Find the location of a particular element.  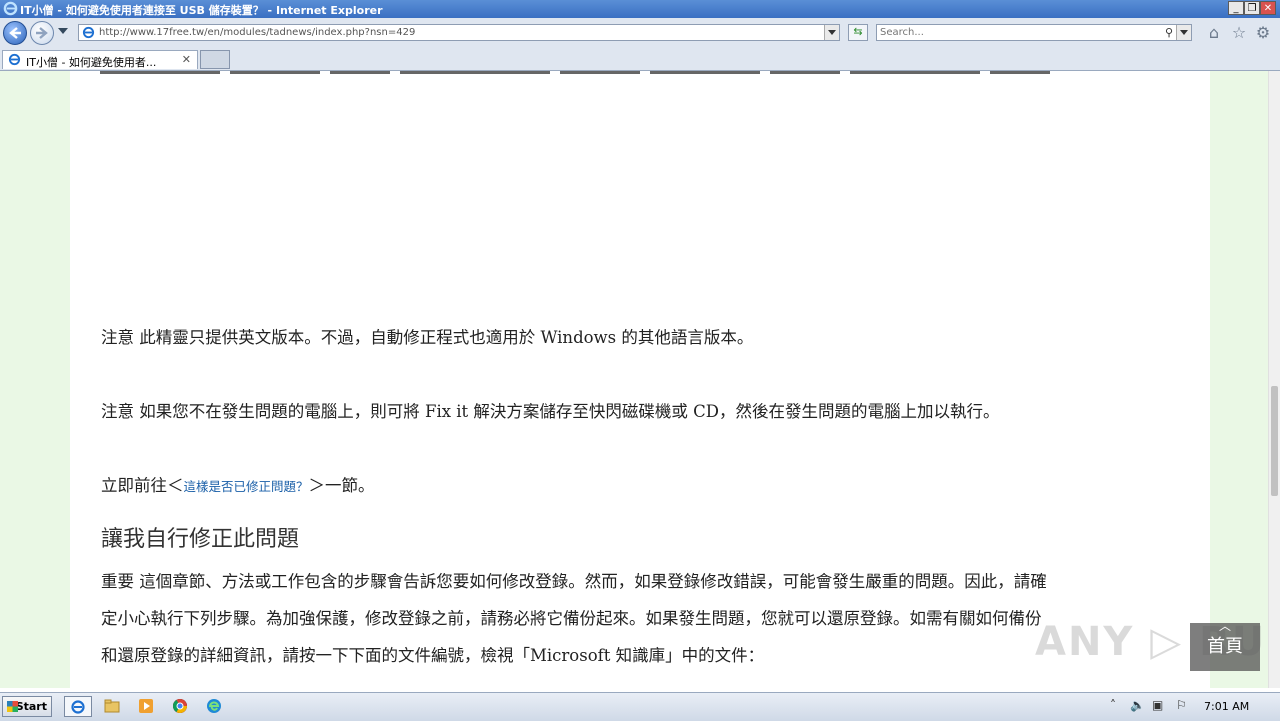

back-arrow-icon is located at coordinates (15, 33).